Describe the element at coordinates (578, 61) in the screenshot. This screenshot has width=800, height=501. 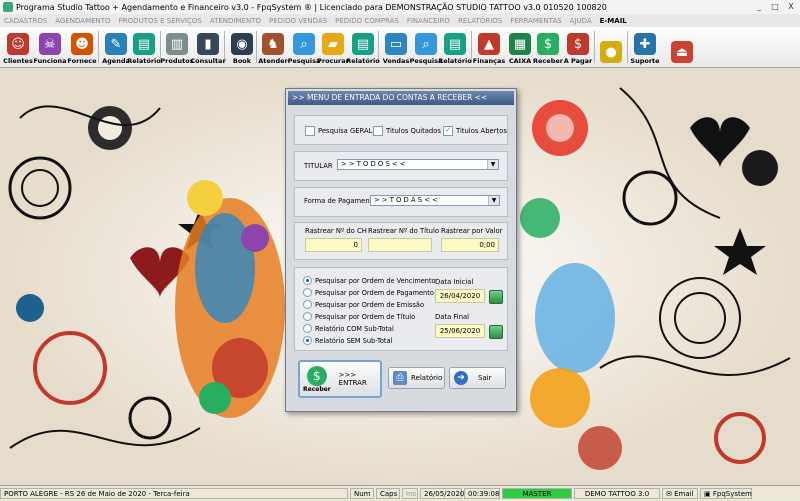
I see `toolbar-button-label: A Pagar` at that location.